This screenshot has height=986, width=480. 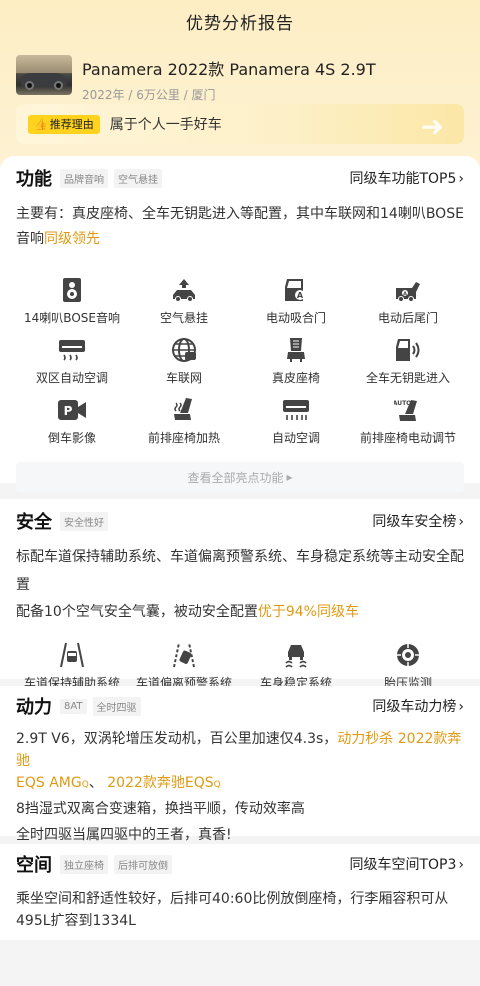 I want to click on safety-line-2-text: 配备10个空气安全气囊，被动安全配置, so click(x=137, y=612).